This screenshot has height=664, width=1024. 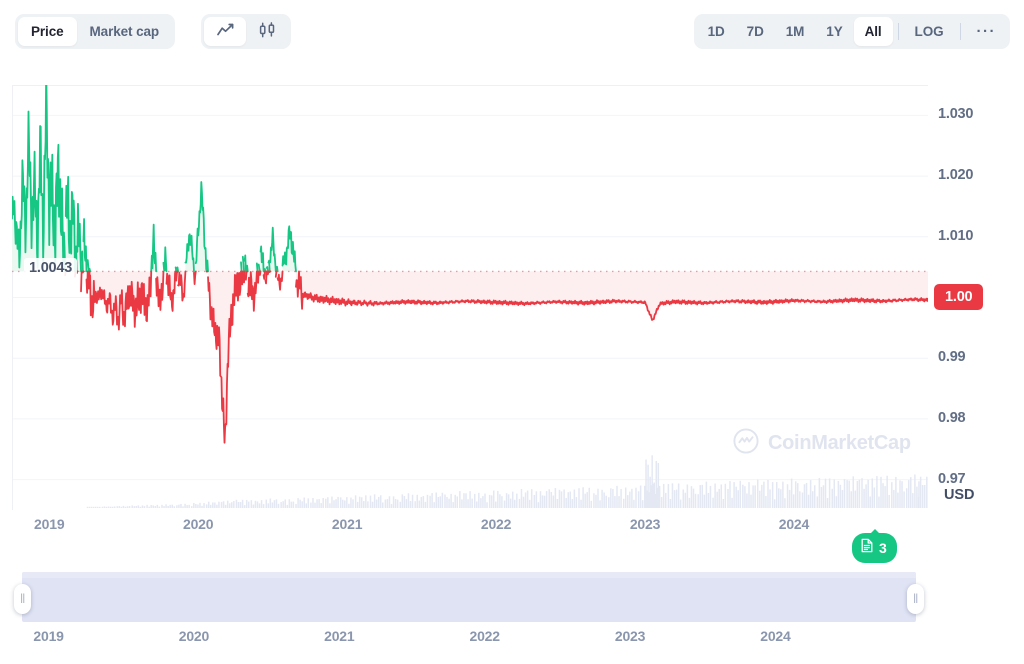 What do you see at coordinates (987, 31) in the screenshot?
I see `more-options-icon: ···` at bounding box center [987, 31].